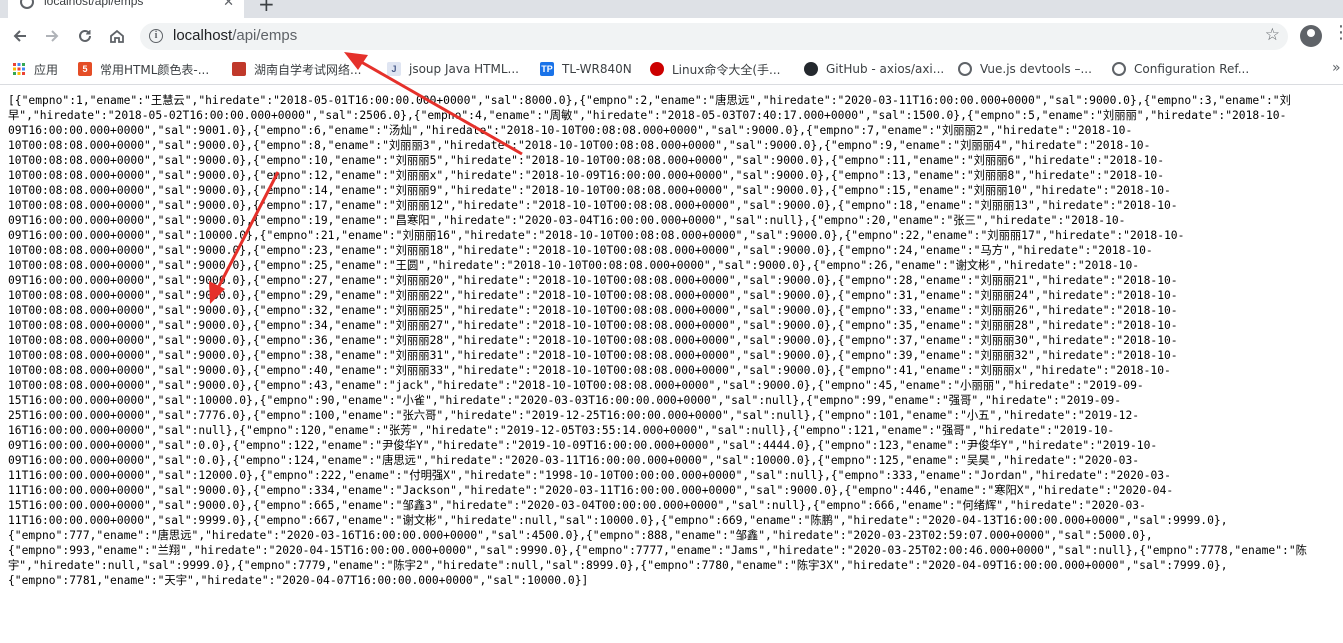 Image resolution: width=1343 pixels, height=643 pixels. Describe the element at coordinates (239, 69) in the screenshot. I see `page-icon` at that location.